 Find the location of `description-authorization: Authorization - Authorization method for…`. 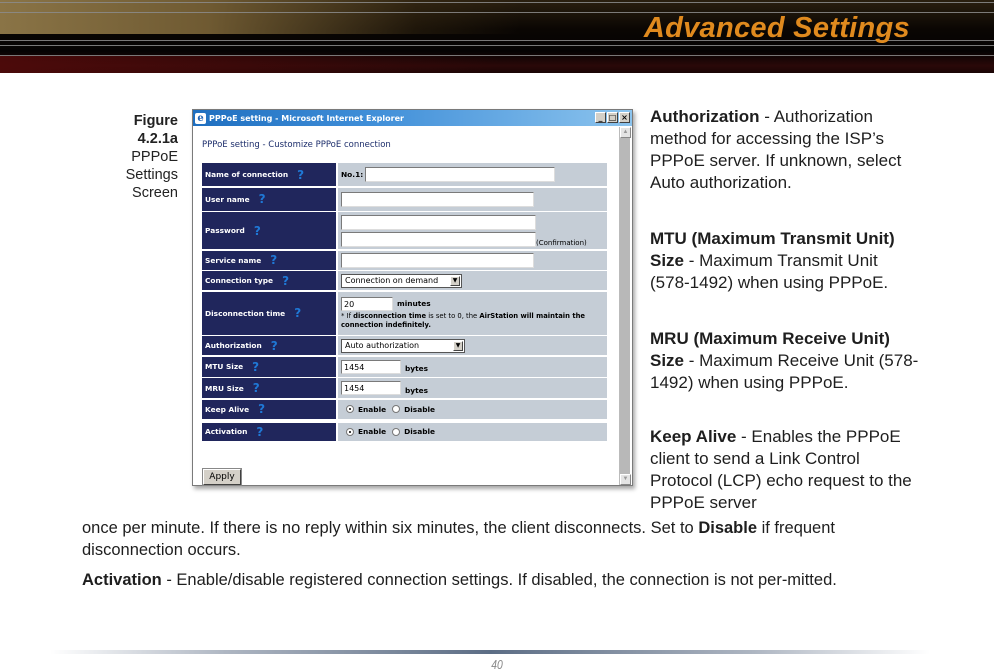

description-authorization: Authorization - Authorization method for… is located at coordinates (785, 150).